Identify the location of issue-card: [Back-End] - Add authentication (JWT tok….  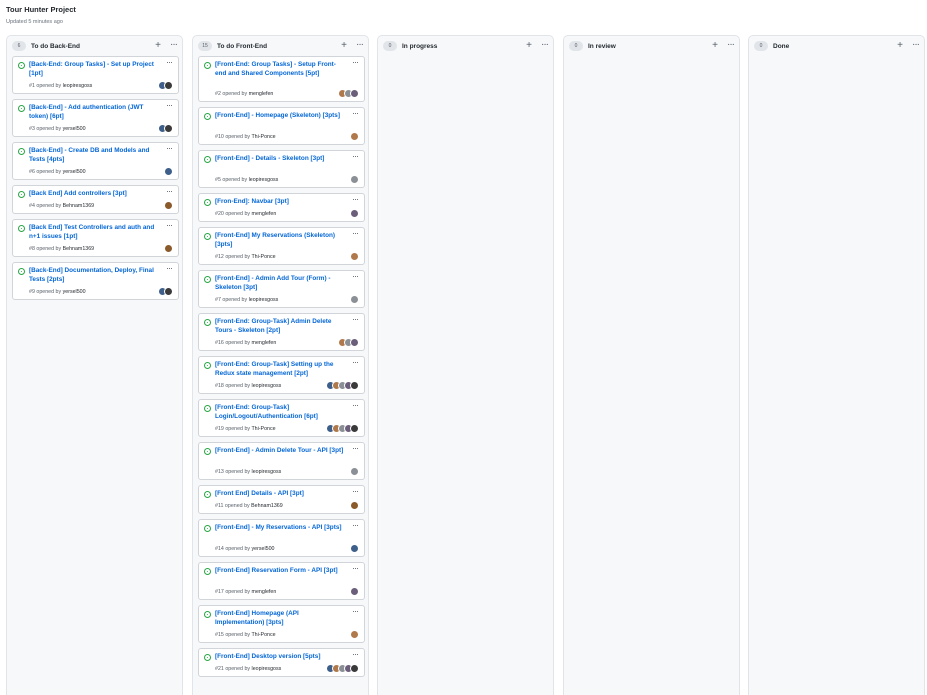
(95, 118).